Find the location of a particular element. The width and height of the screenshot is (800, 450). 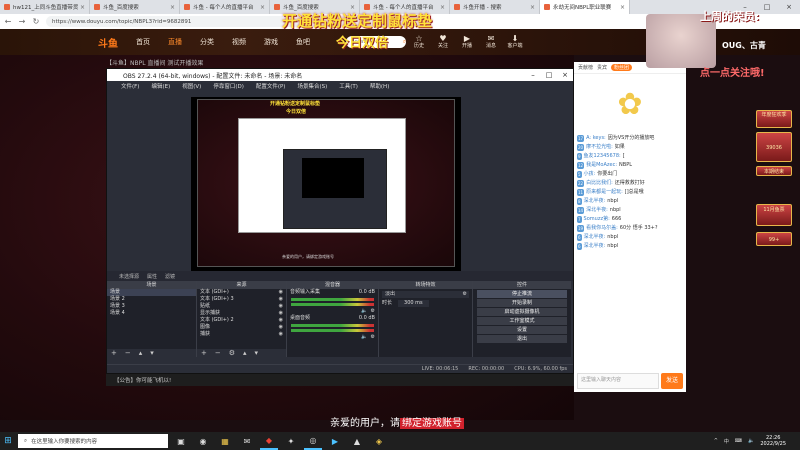

settings-button: 设置 is located at coordinates (522, 330).